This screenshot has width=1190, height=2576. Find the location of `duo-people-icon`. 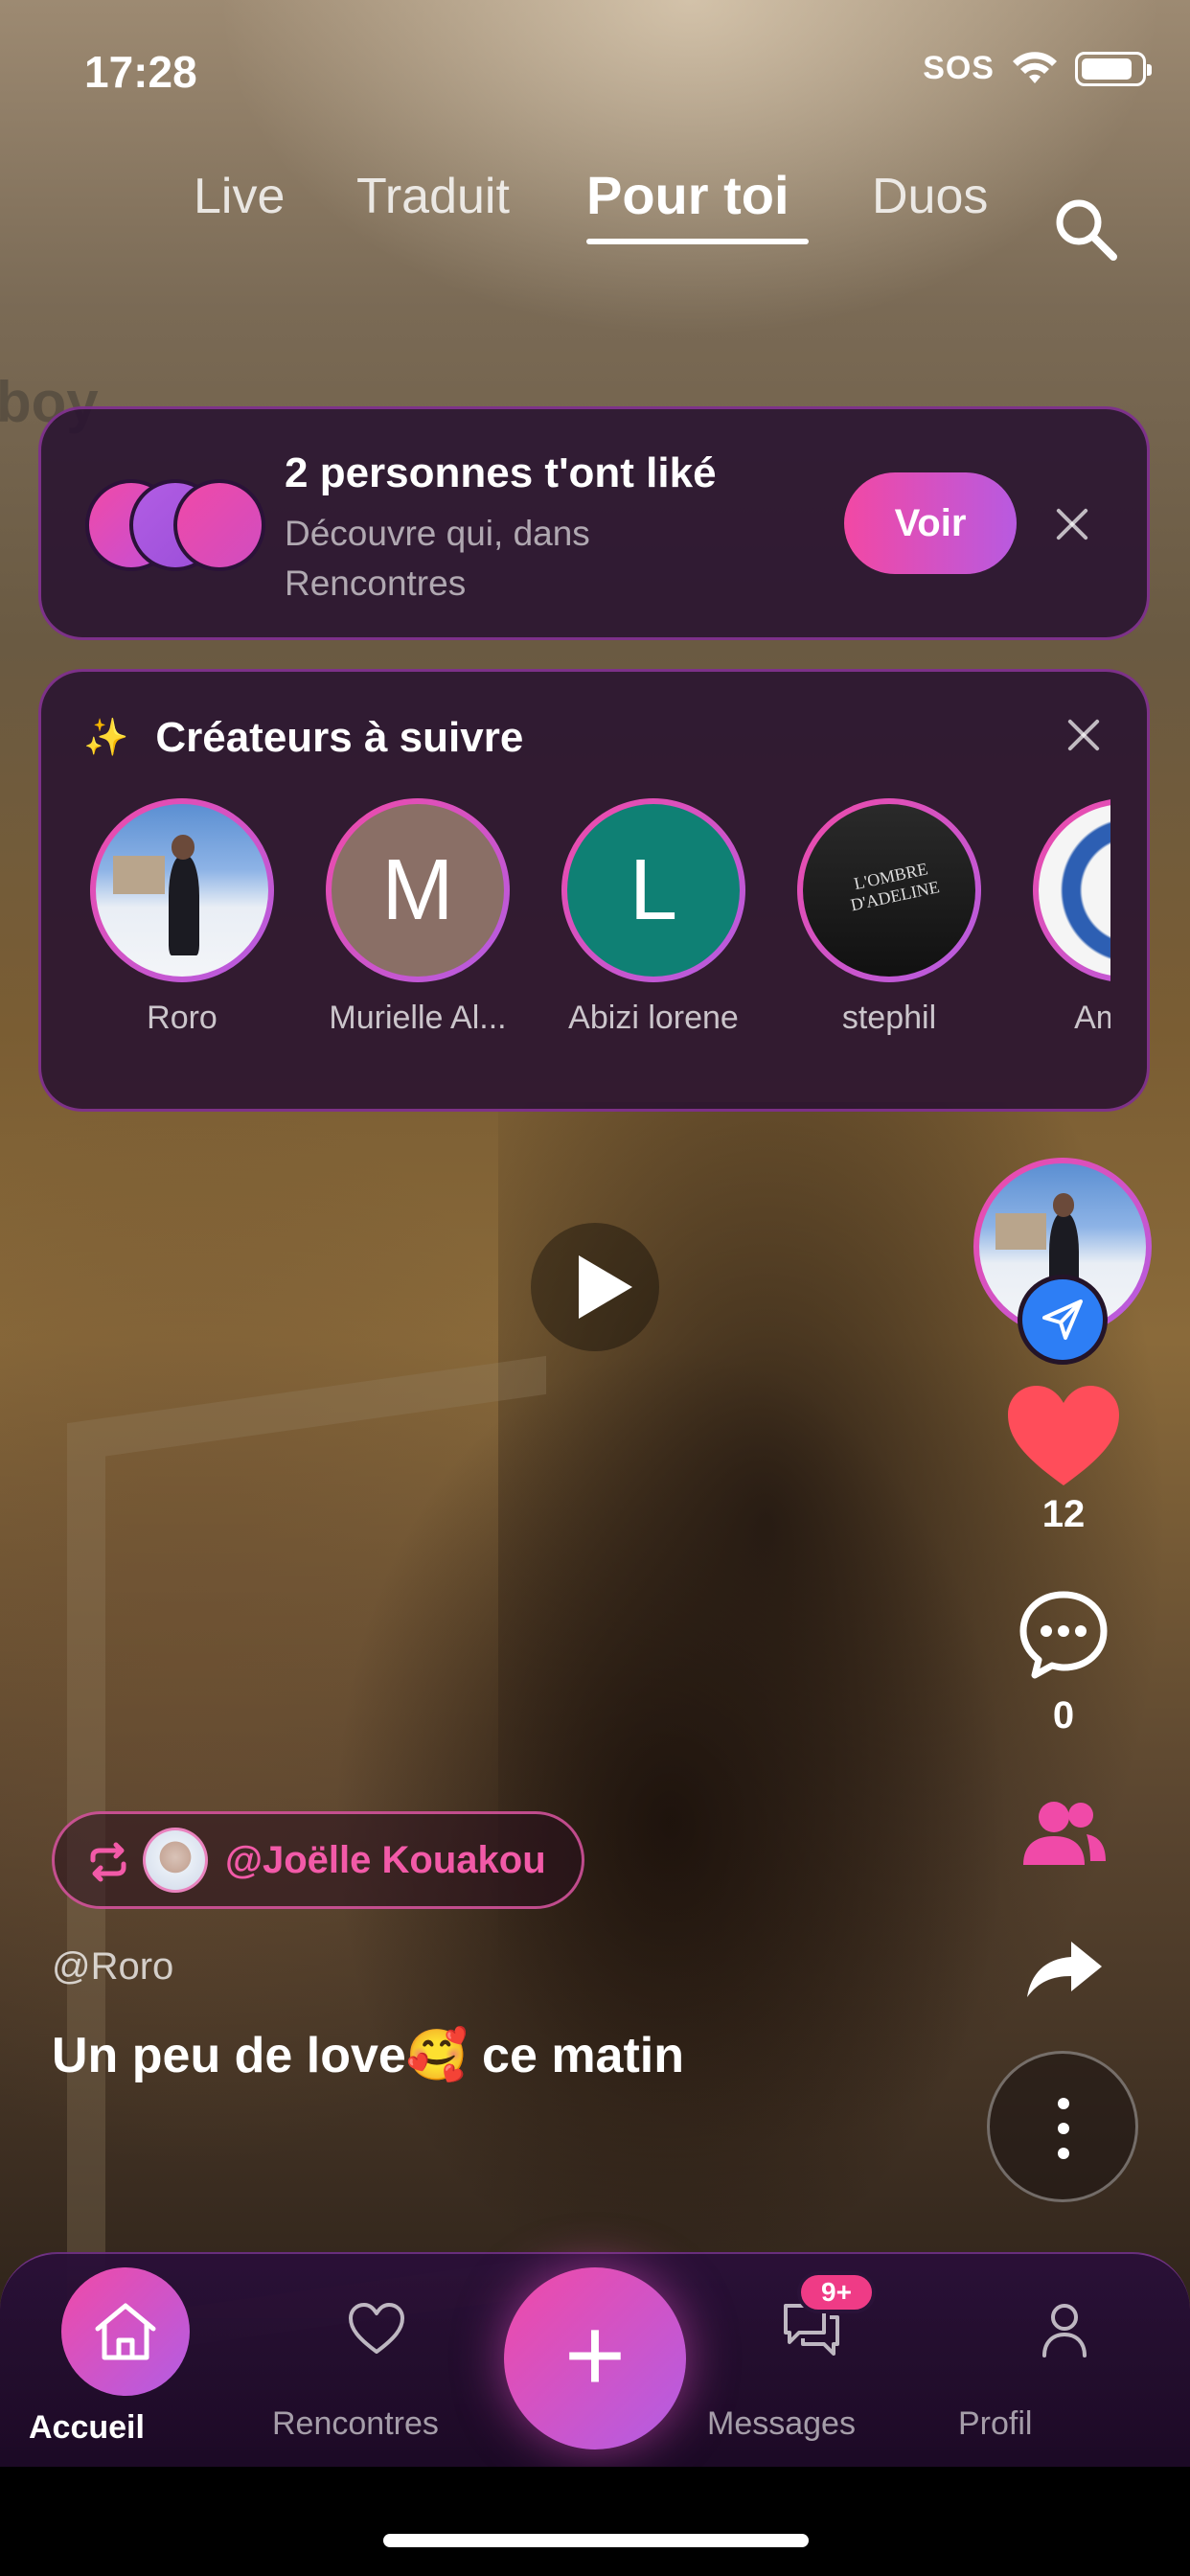

duo-people-icon is located at coordinates (1064, 1832).